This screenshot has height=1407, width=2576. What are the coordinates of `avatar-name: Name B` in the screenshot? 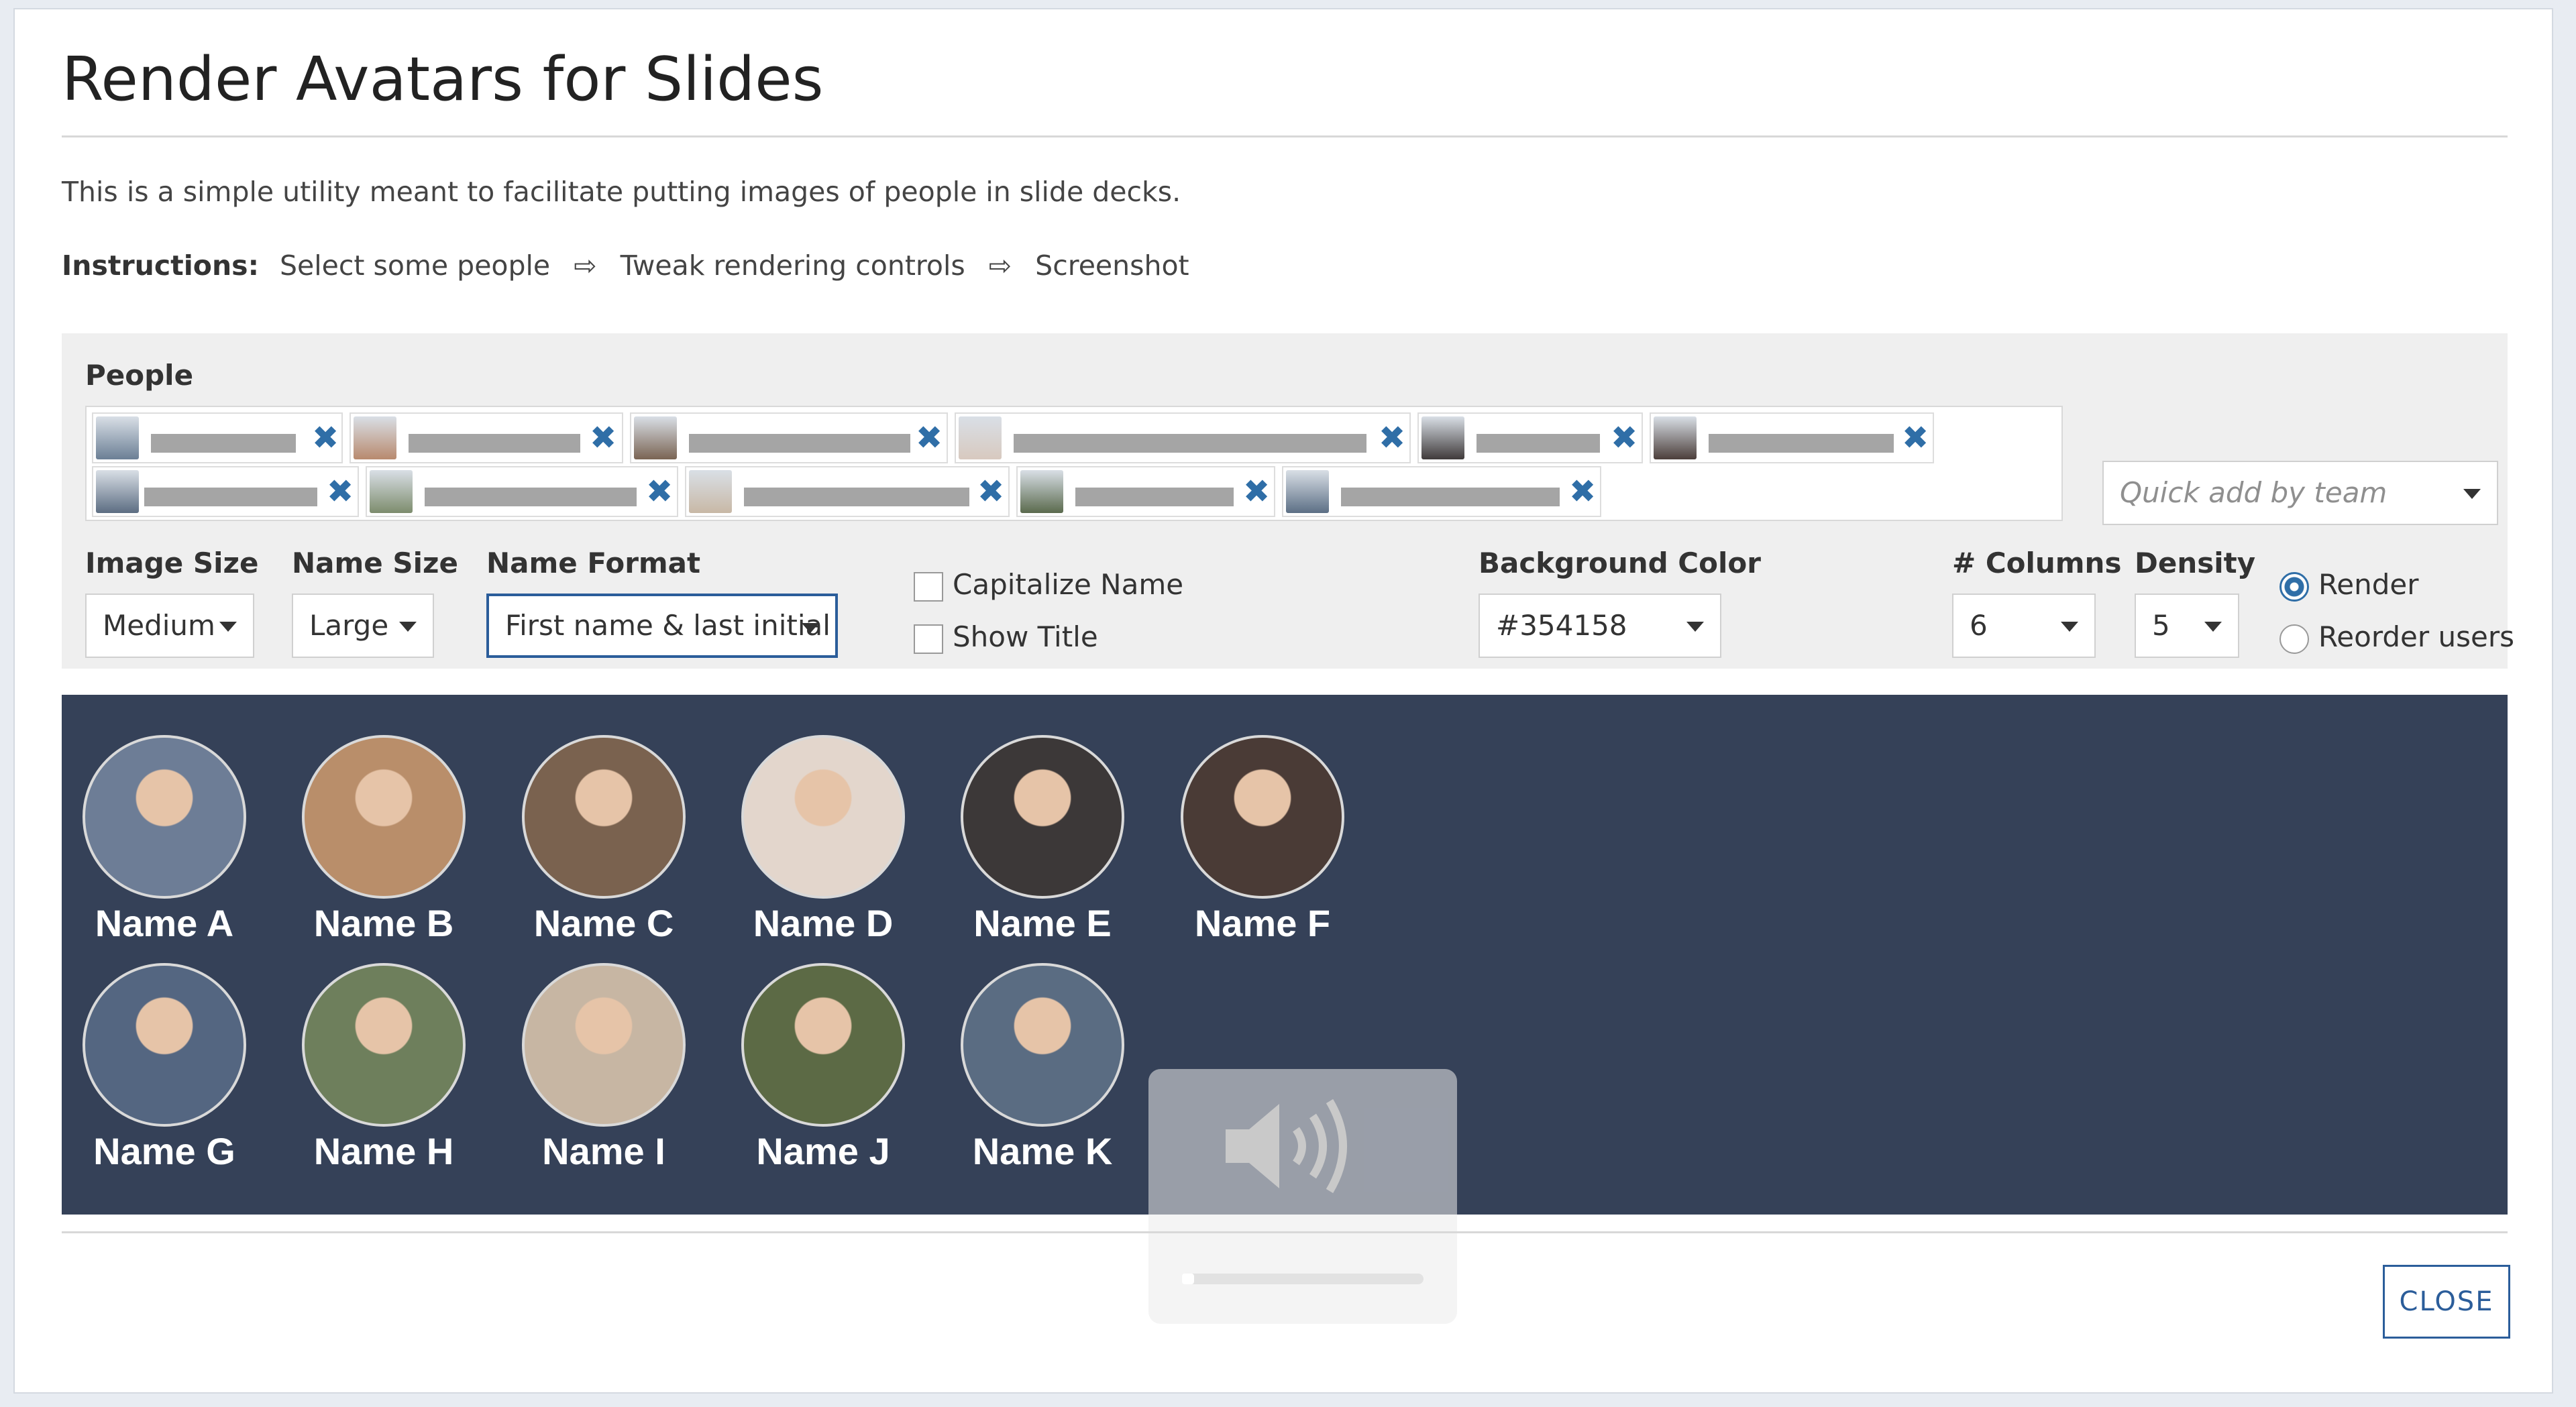 It's located at (383, 923).